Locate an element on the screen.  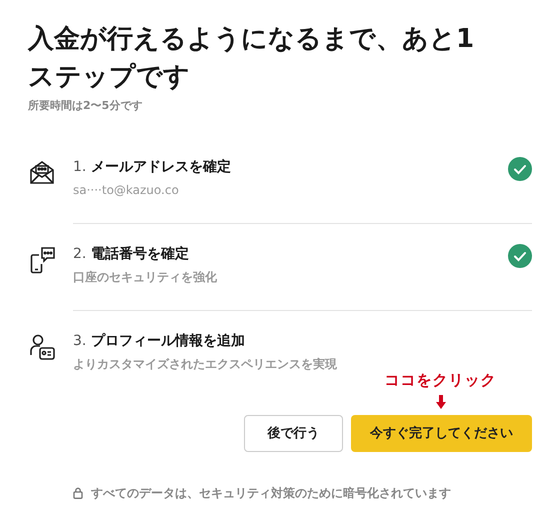
down-arrow-icon is located at coordinates (441, 402).